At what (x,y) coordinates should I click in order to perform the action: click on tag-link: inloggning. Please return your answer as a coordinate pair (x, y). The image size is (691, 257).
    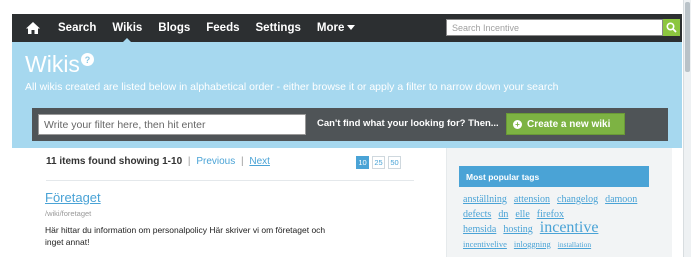
    Looking at the image, I should click on (532, 244).